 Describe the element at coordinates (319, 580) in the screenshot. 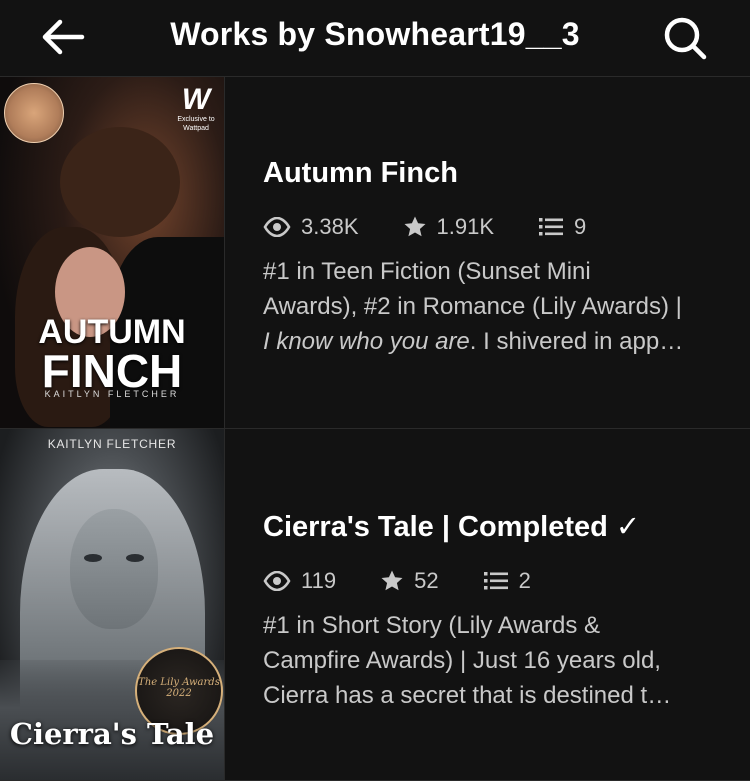

I see `reads-count: 119` at that location.